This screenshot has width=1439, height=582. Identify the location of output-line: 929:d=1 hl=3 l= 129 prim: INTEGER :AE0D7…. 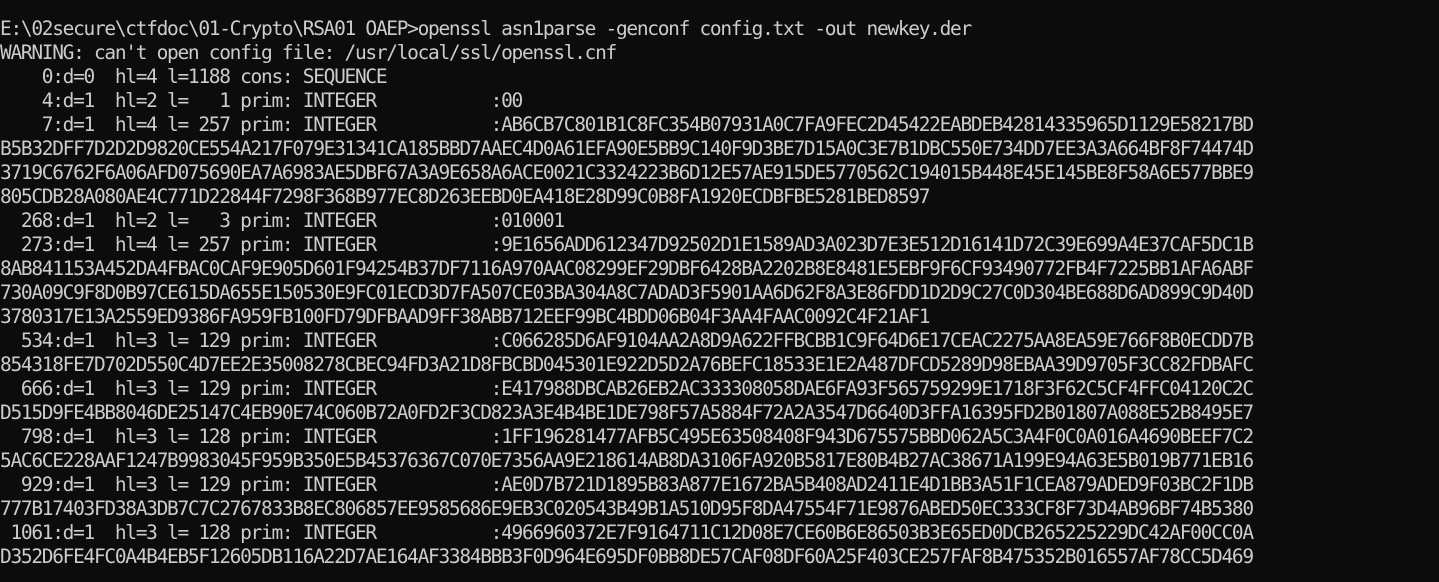
(627, 484).